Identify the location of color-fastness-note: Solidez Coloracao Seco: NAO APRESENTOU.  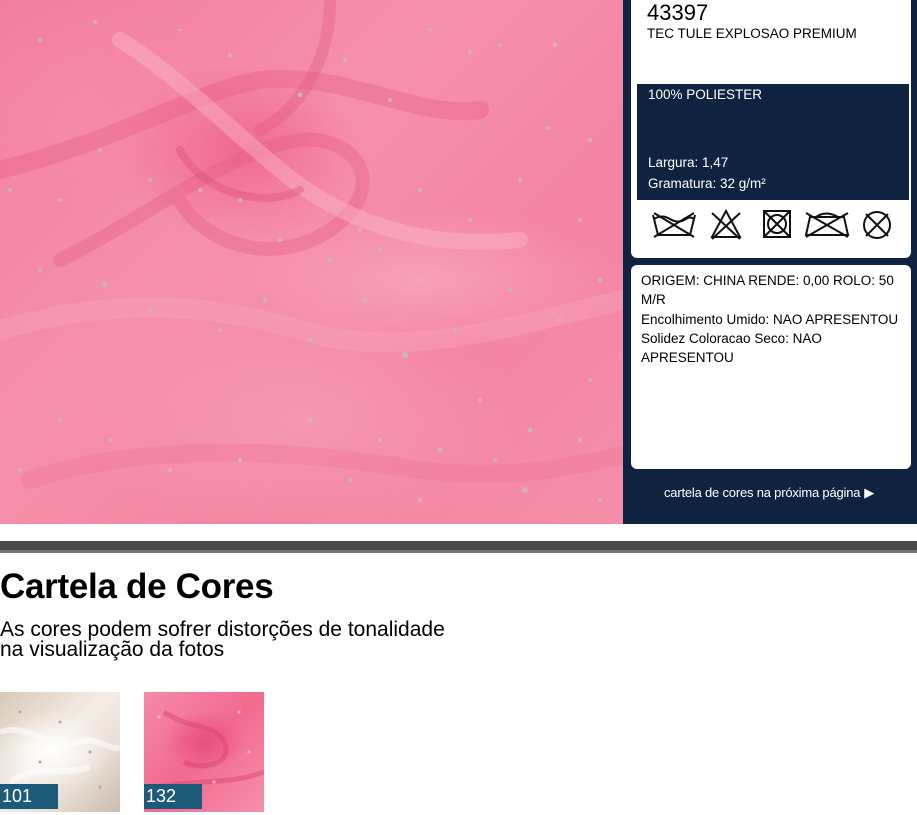
(731, 348).